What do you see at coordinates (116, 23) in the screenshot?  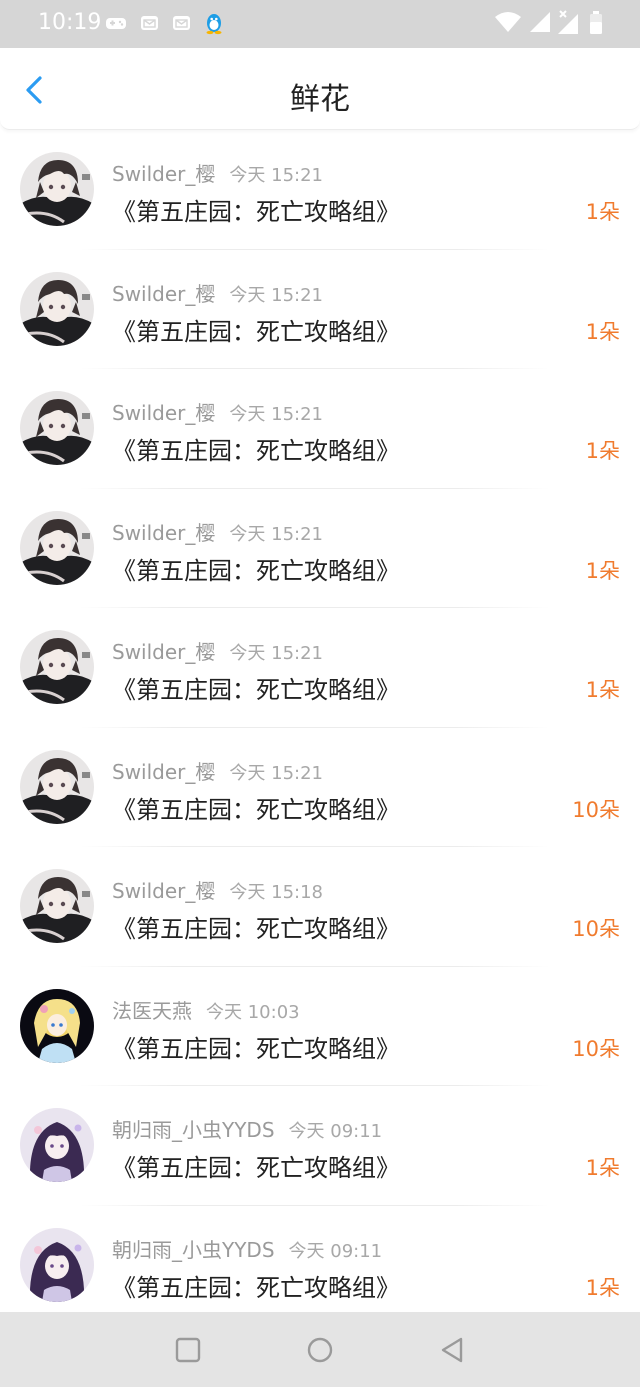 I see `gamepad-icon` at bounding box center [116, 23].